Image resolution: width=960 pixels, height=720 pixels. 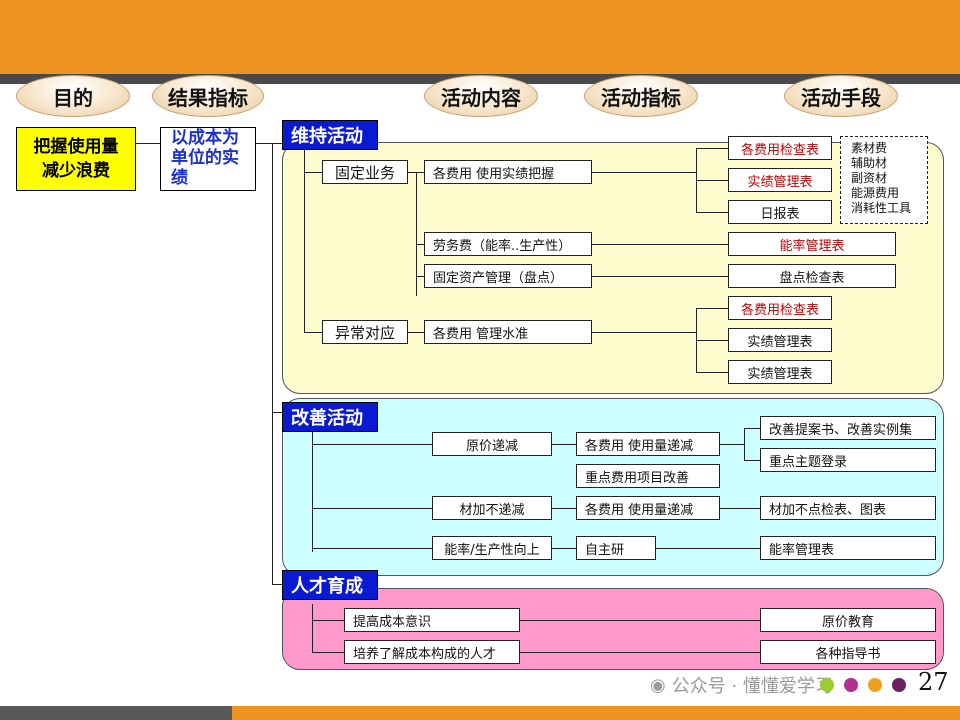 What do you see at coordinates (848, 652) in the screenshot?
I see `guides-box: 各种指导书` at bounding box center [848, 652].